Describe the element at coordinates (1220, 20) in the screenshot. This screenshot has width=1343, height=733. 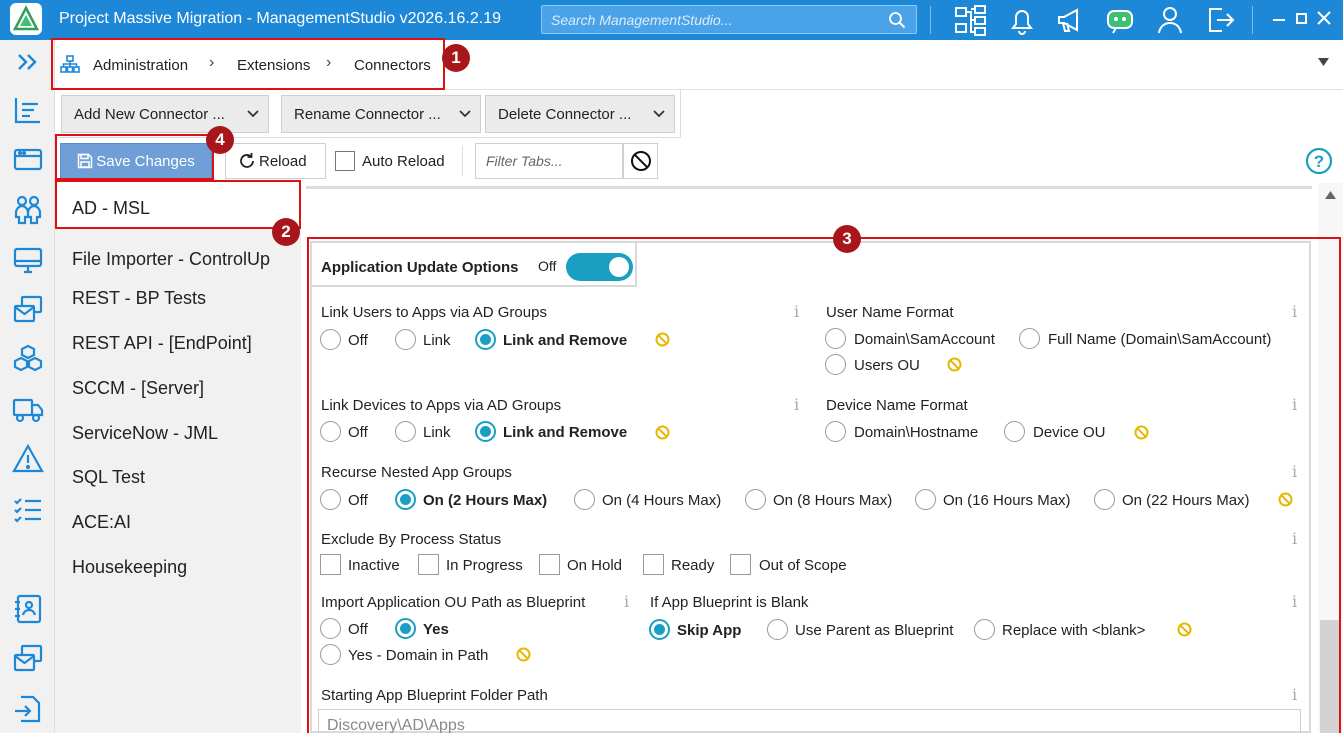
I see `logout-icon` at that location.